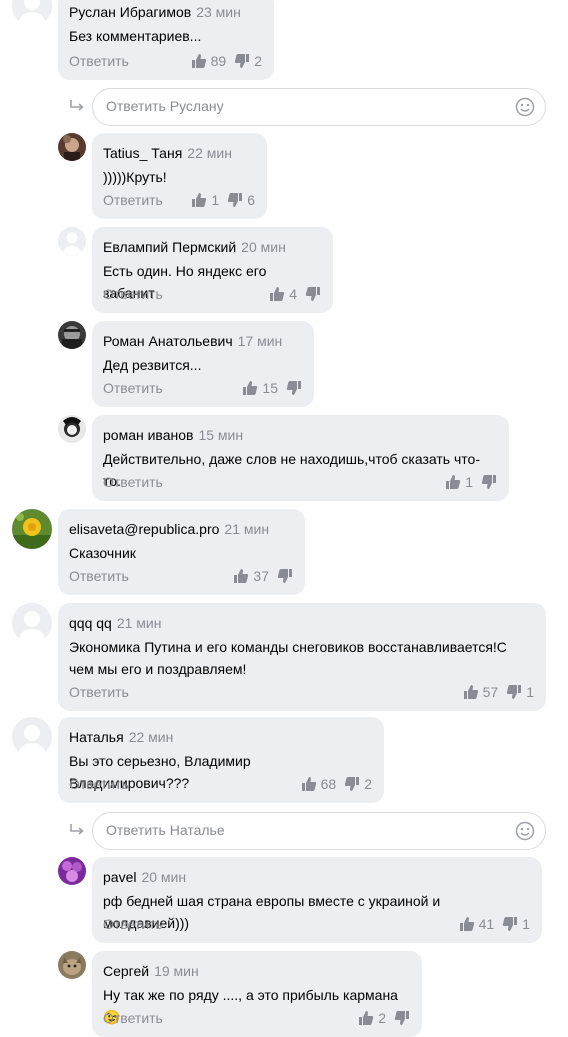  Describe the element at coordinates (168, 341) in the screenshot. I see `comment-author: Роман Анатольевич` at that location.